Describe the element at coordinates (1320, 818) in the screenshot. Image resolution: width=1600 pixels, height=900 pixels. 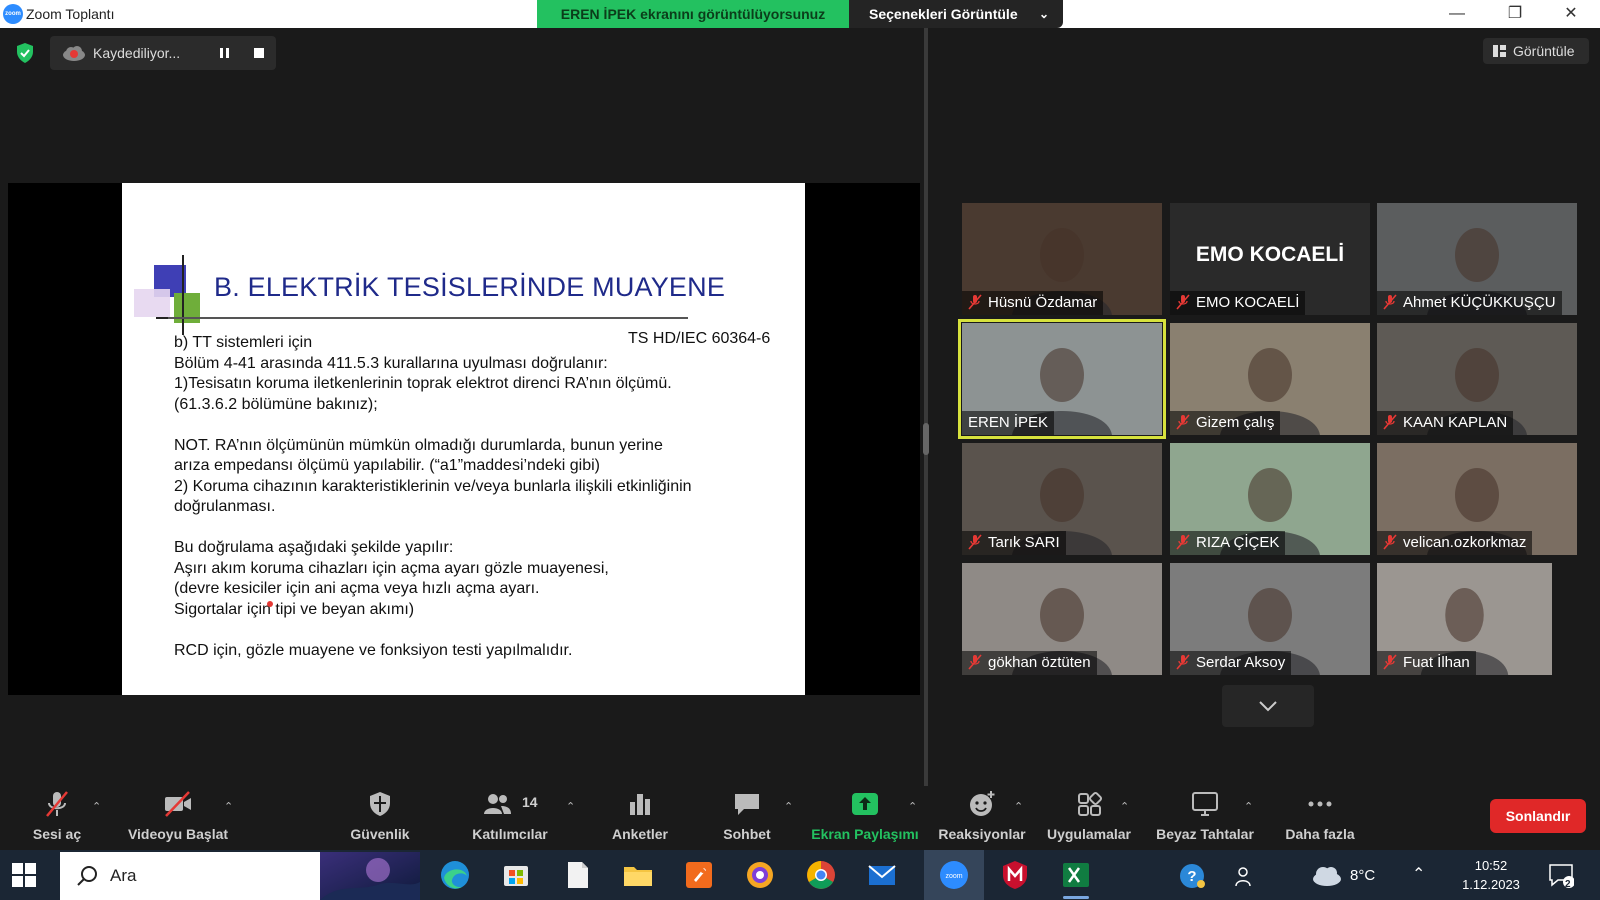
I see `more-button: Daha fazla` at that location.